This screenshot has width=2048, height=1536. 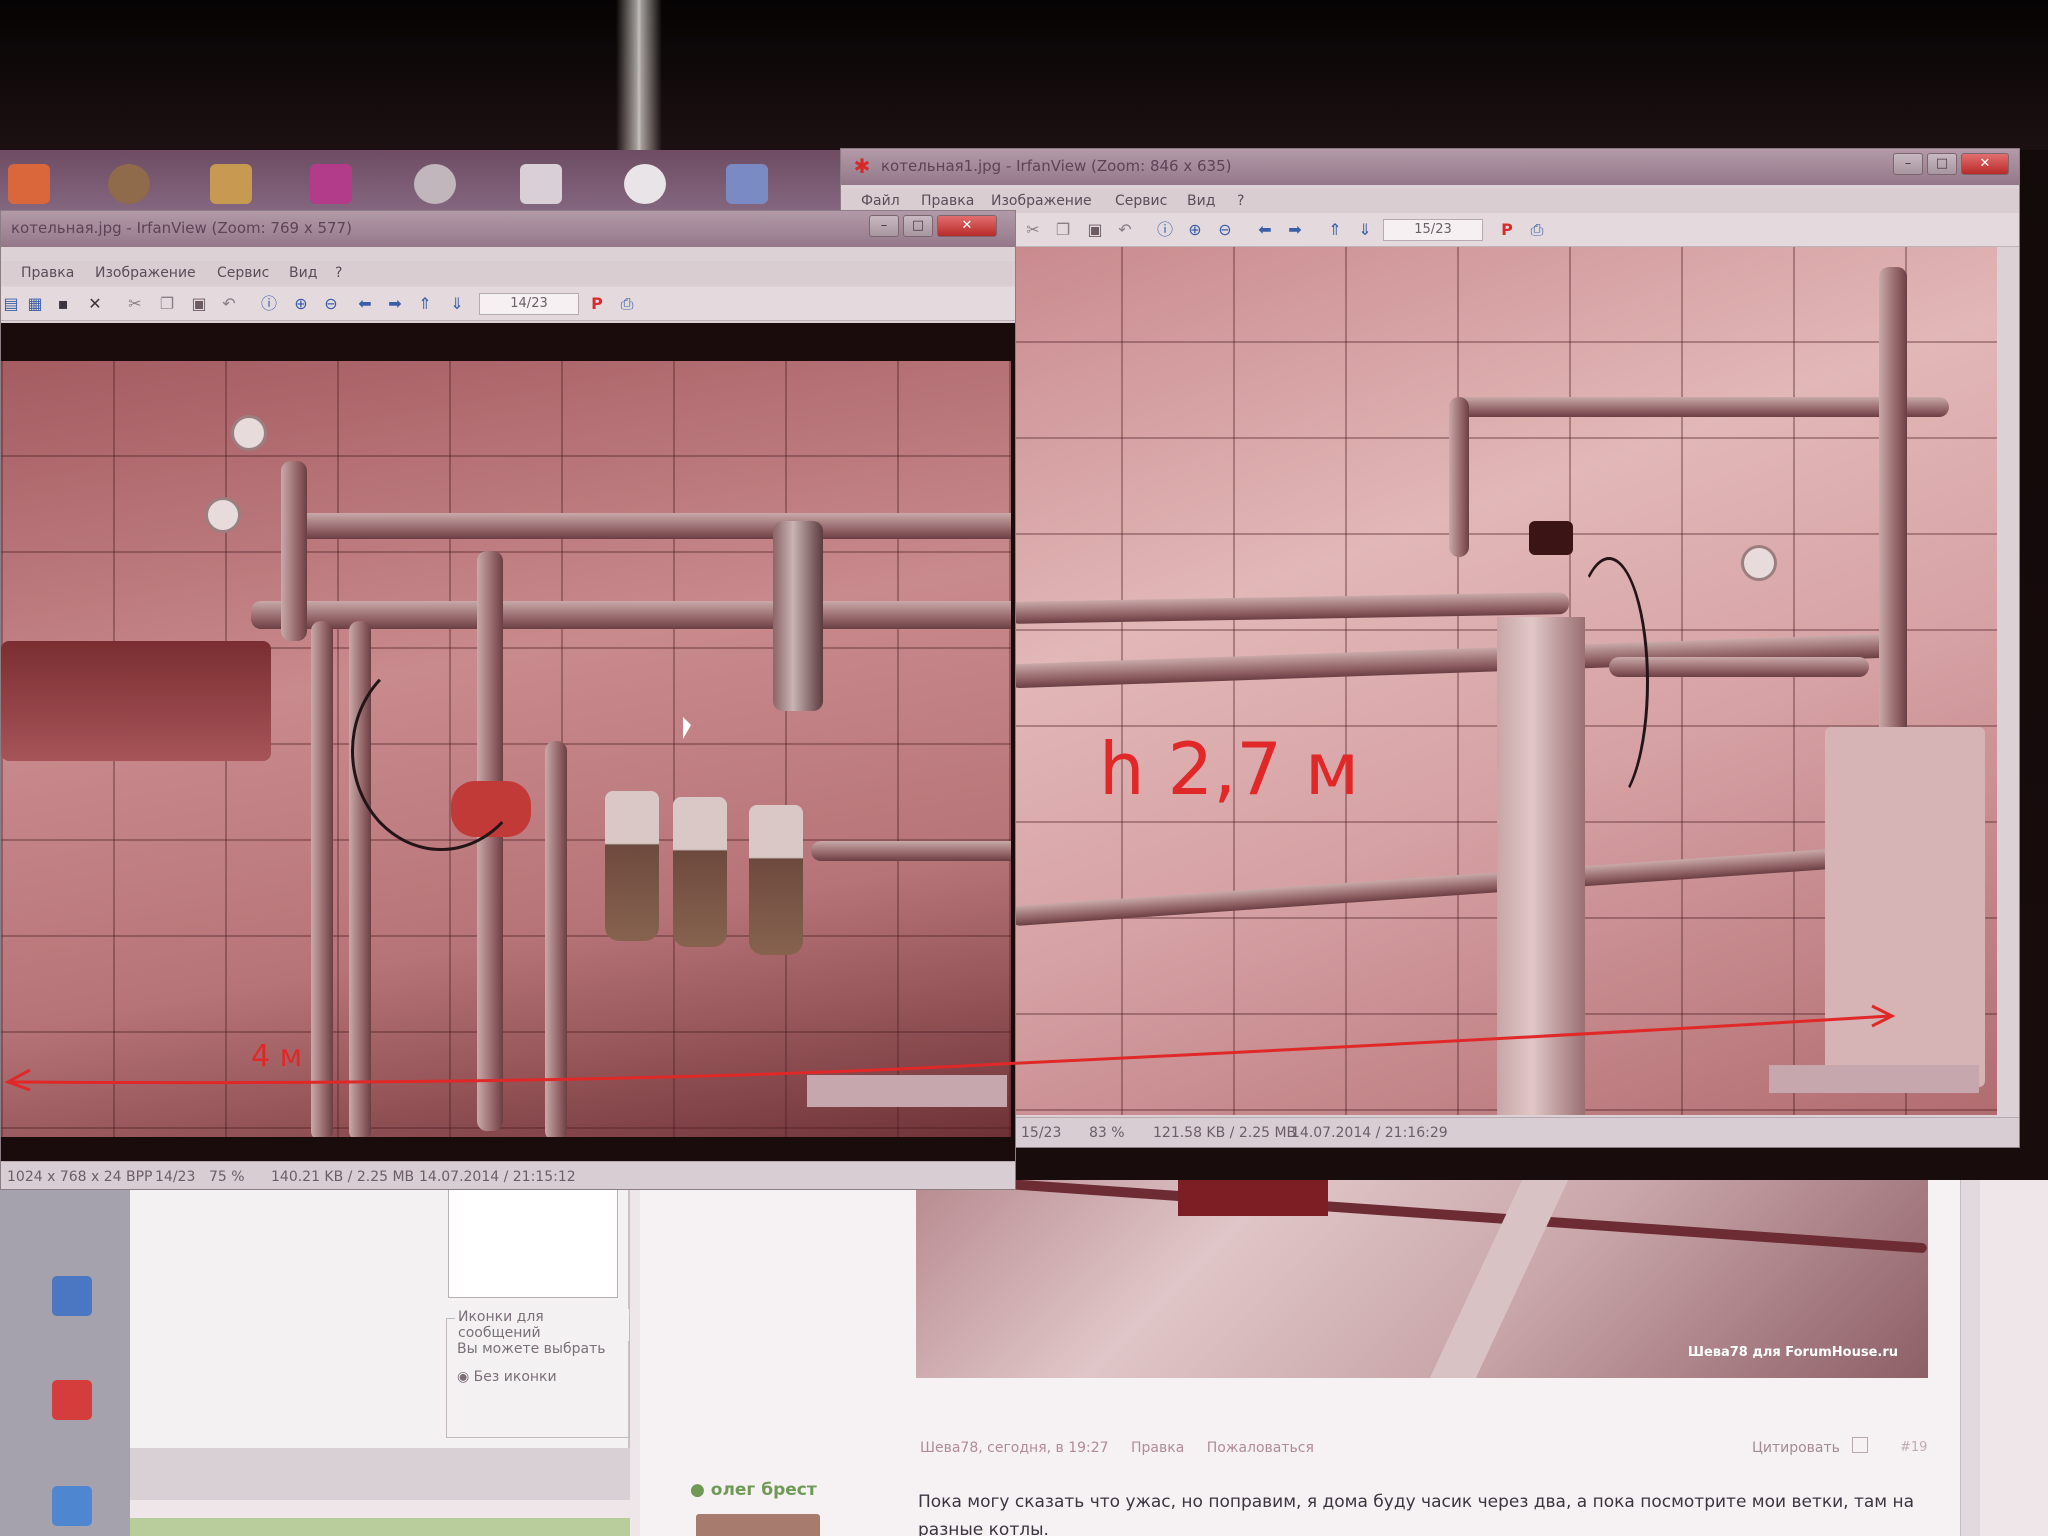 I want to click on pressure-gauge, so click(x=249, y=433).